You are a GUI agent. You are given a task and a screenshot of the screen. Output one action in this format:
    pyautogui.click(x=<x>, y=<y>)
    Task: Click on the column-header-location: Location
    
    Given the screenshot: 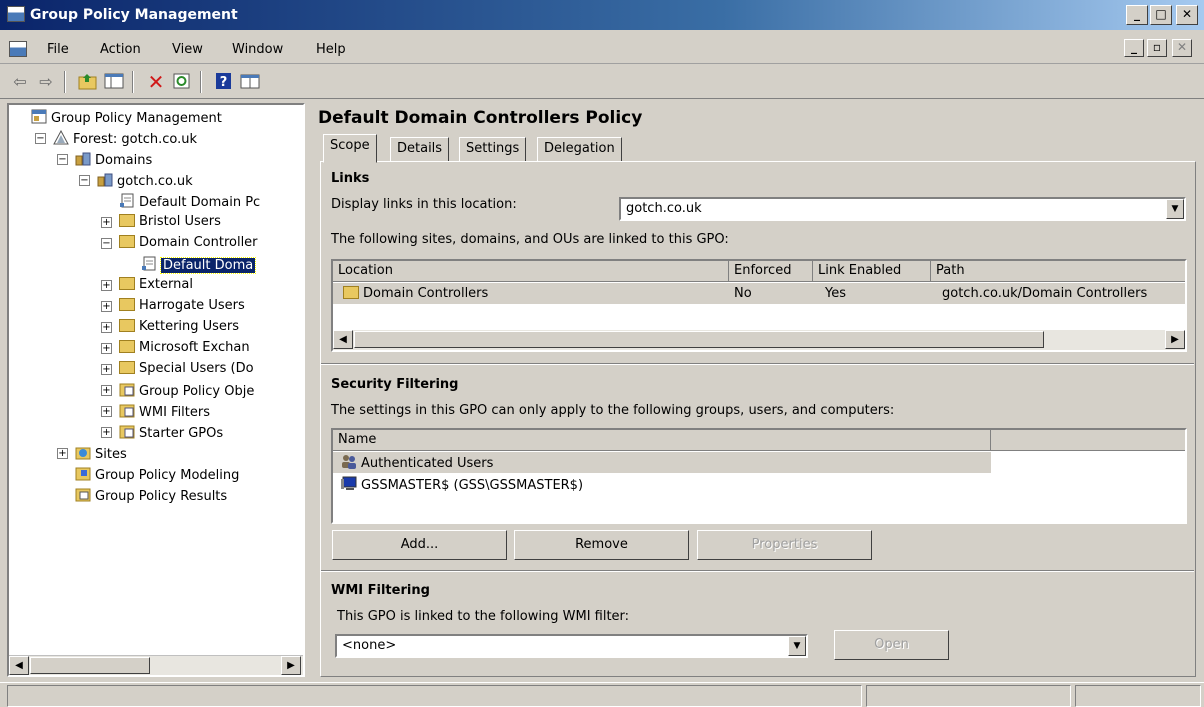 What is the action you would take?
    pyautogui.click(x=531, y=271)
    